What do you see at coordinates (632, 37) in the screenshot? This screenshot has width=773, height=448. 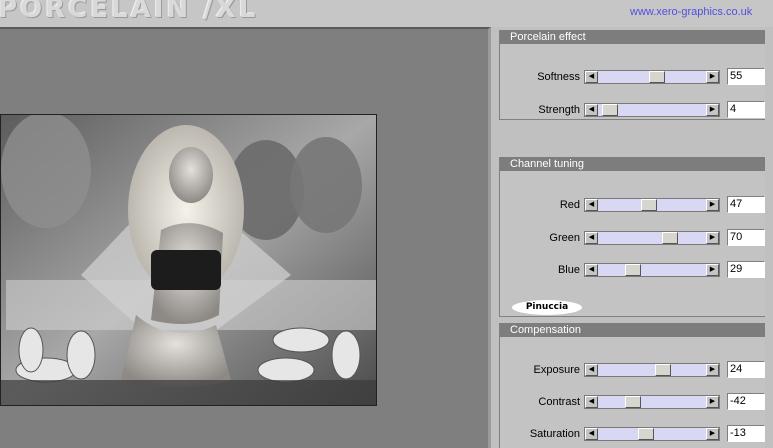 I see `group-title: Porcelain effect` at bounding box center [632, 37].